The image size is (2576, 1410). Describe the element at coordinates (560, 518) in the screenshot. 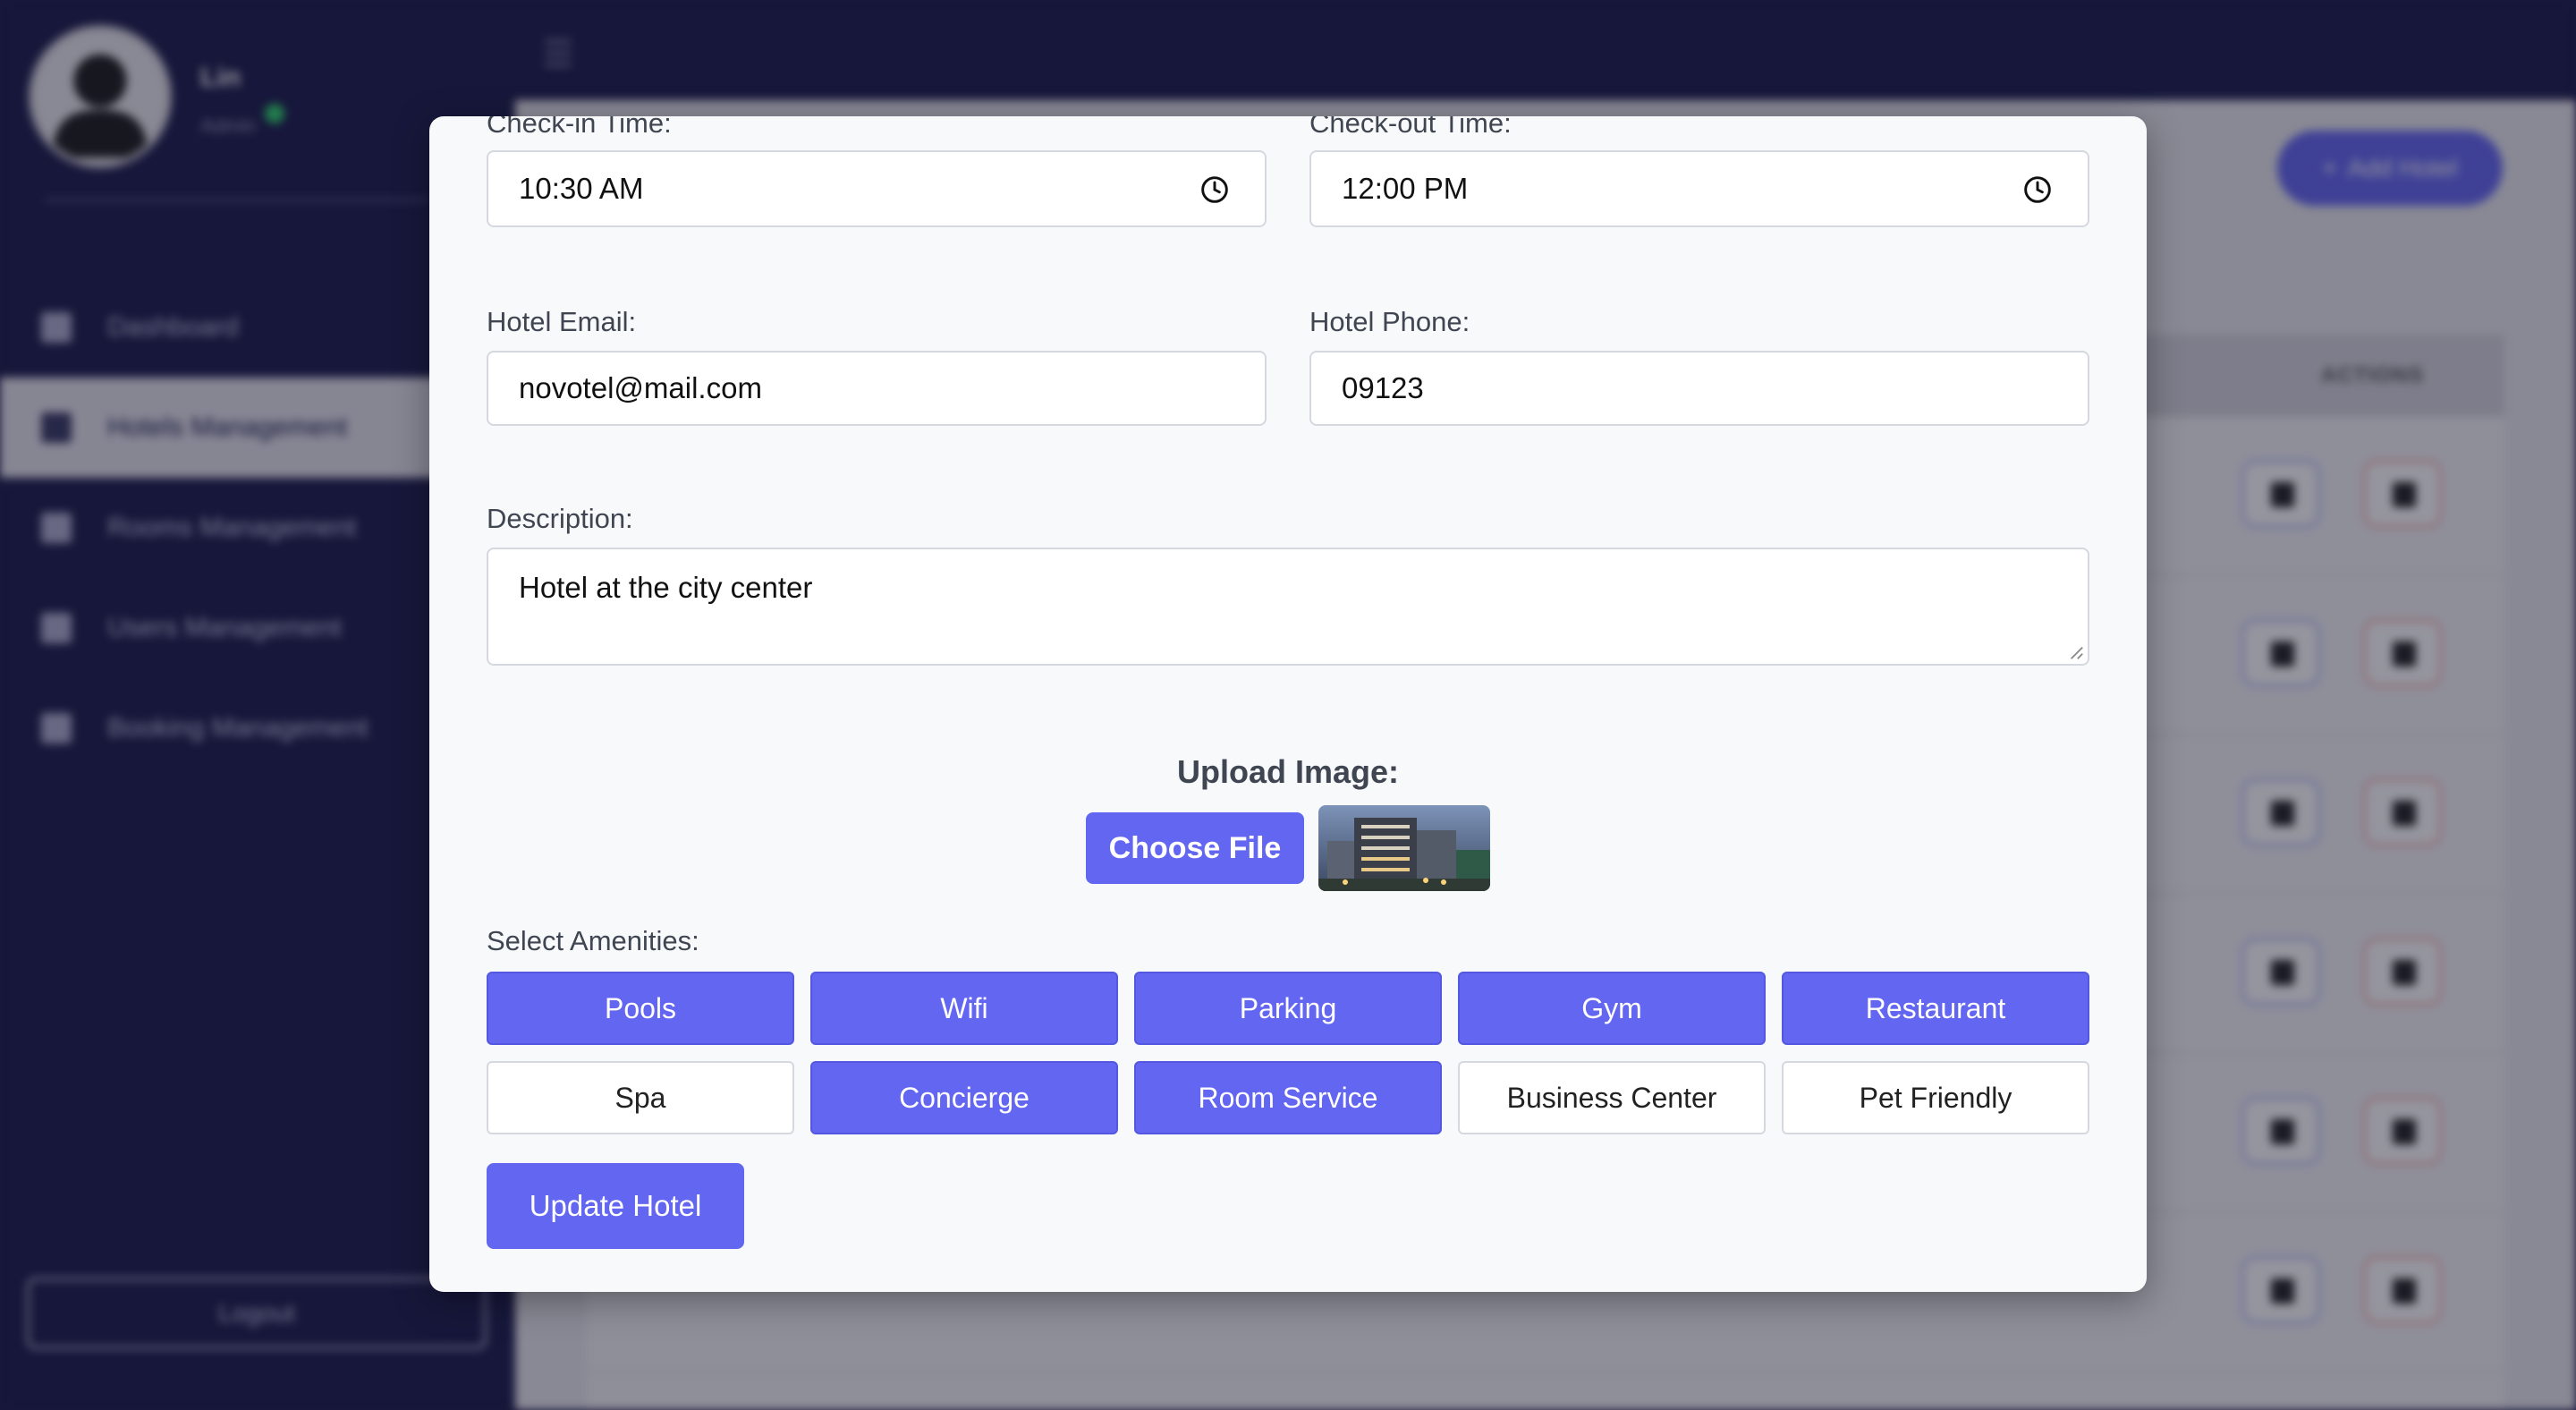

I see `description-label: Description:` at that location.